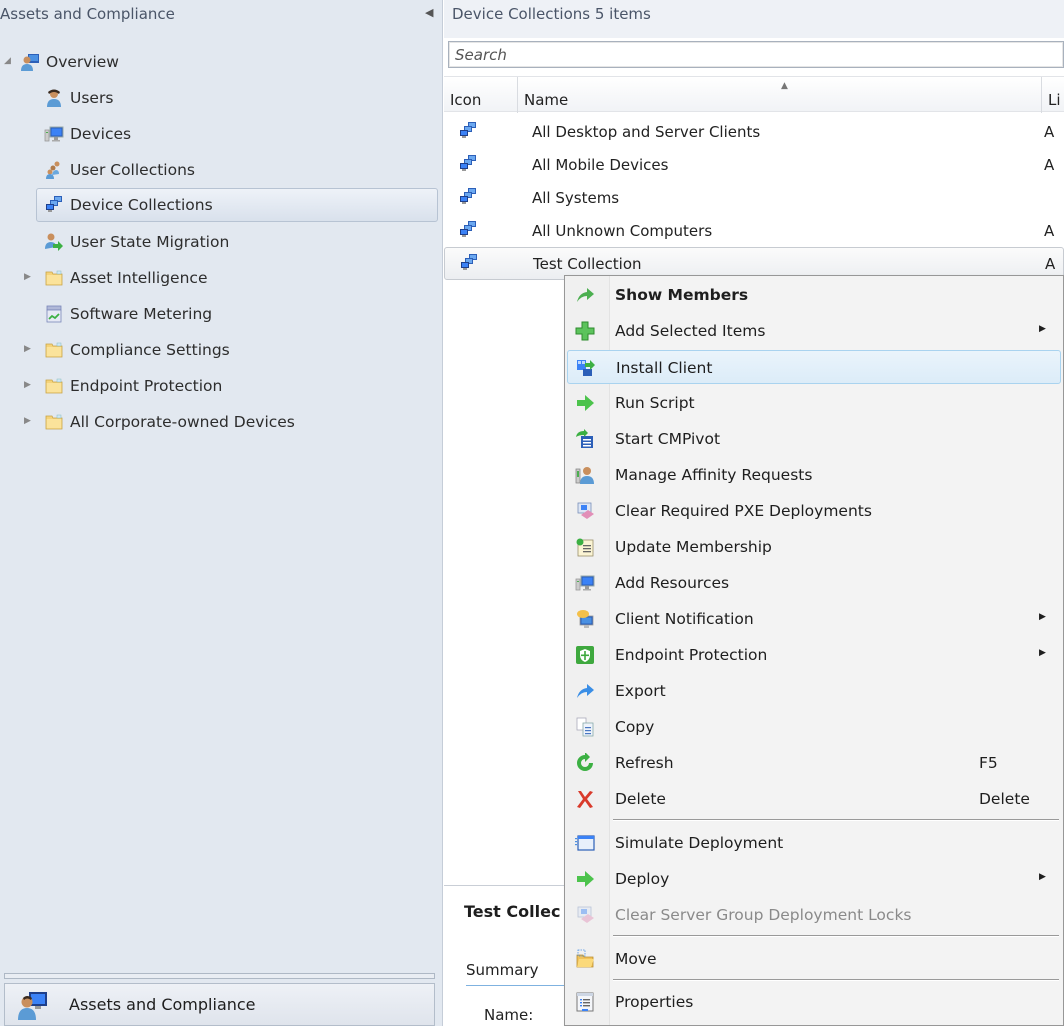  I want to click on menu-item-clear-required-pxe-deployments: Clear Required PXE Deployments, so click(814, 511).